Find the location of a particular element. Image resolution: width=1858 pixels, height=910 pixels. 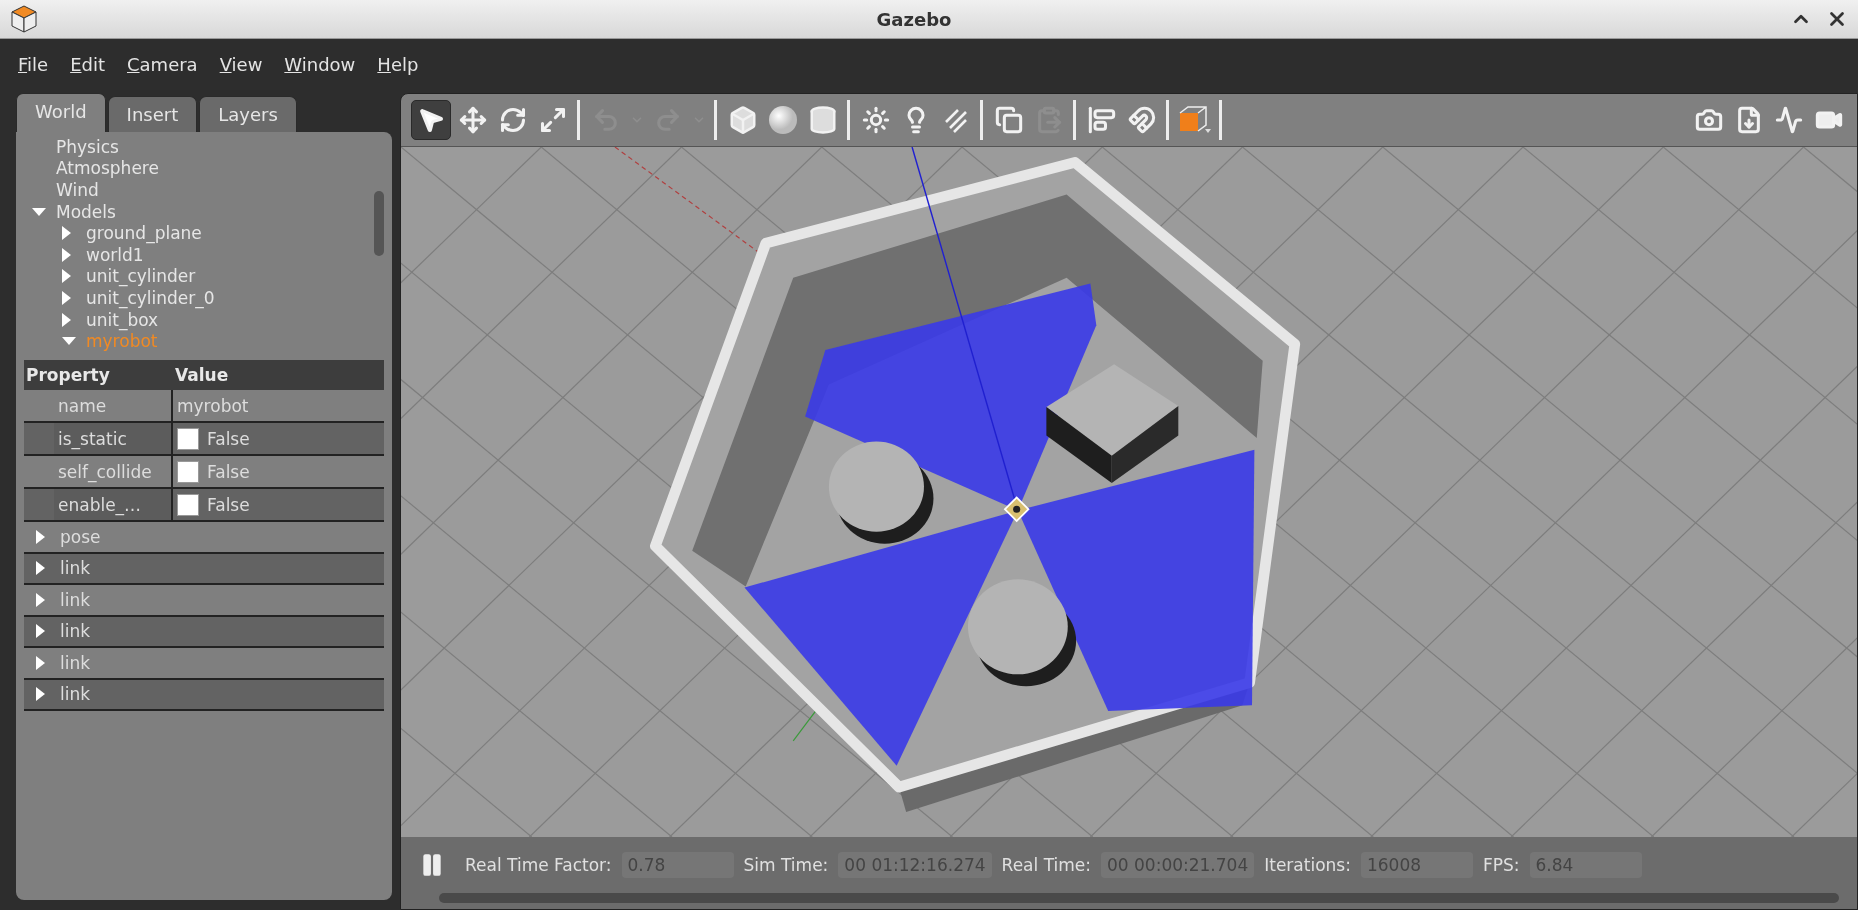

tree-item: Physics is located at coordinates (87, 146).